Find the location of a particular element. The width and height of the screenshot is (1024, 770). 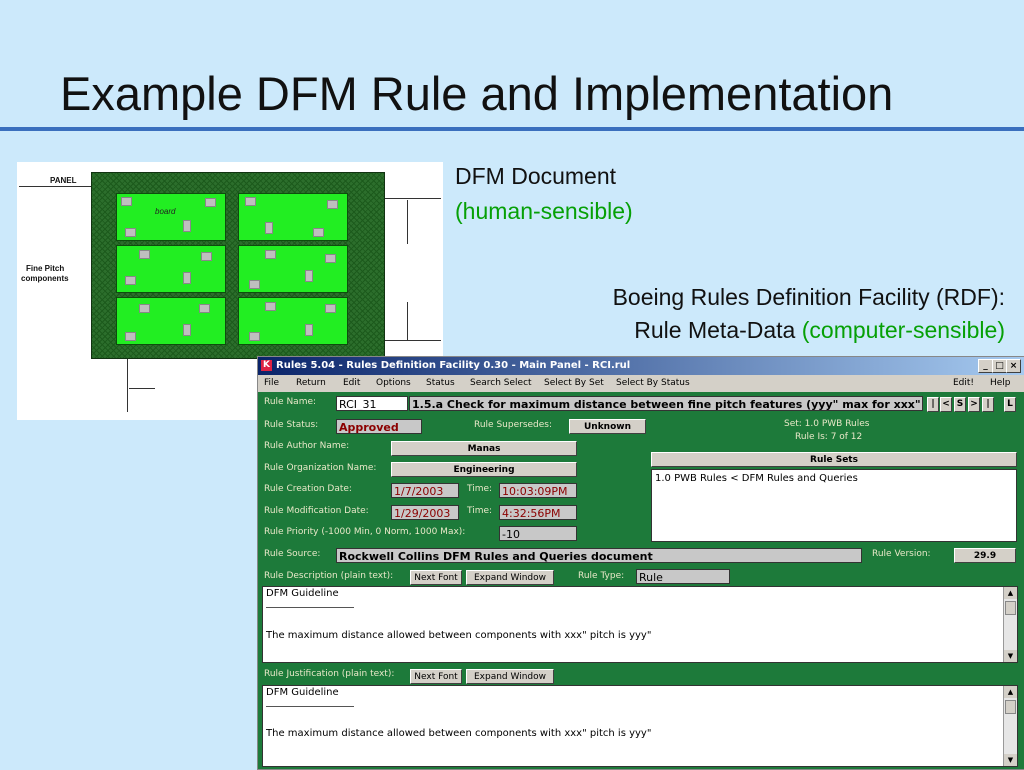

menu-options: Options is located at coordinates (393, 383).